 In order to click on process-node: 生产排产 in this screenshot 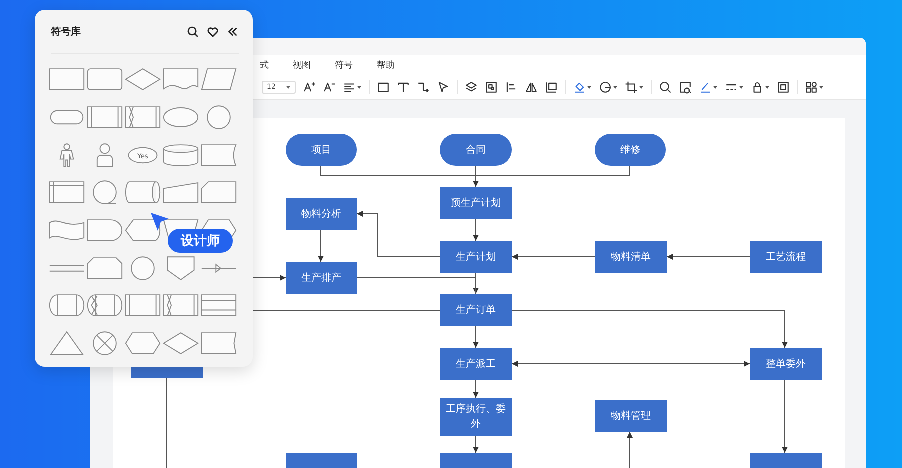, I will do `click(321, 278)`.